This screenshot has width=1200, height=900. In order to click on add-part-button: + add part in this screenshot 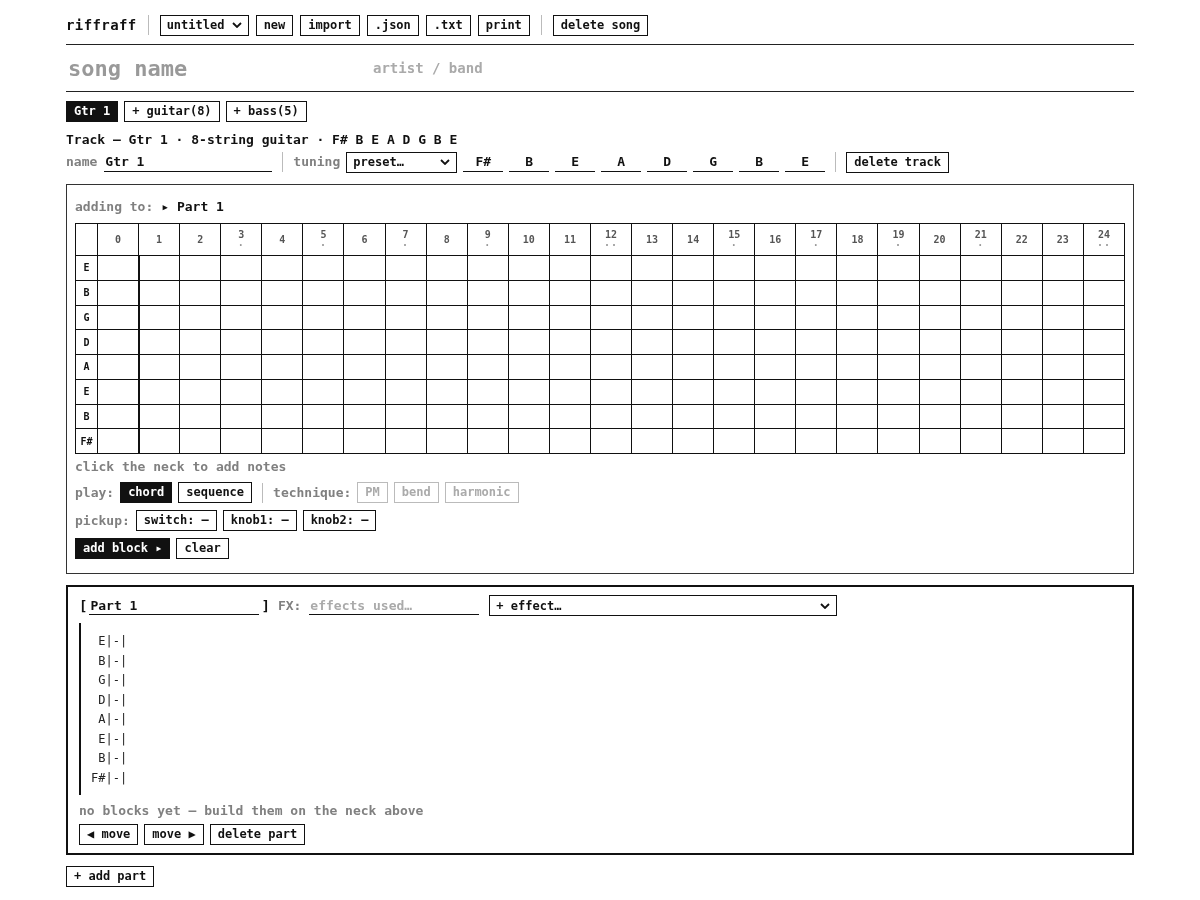, I will do `click(110, 876)`.